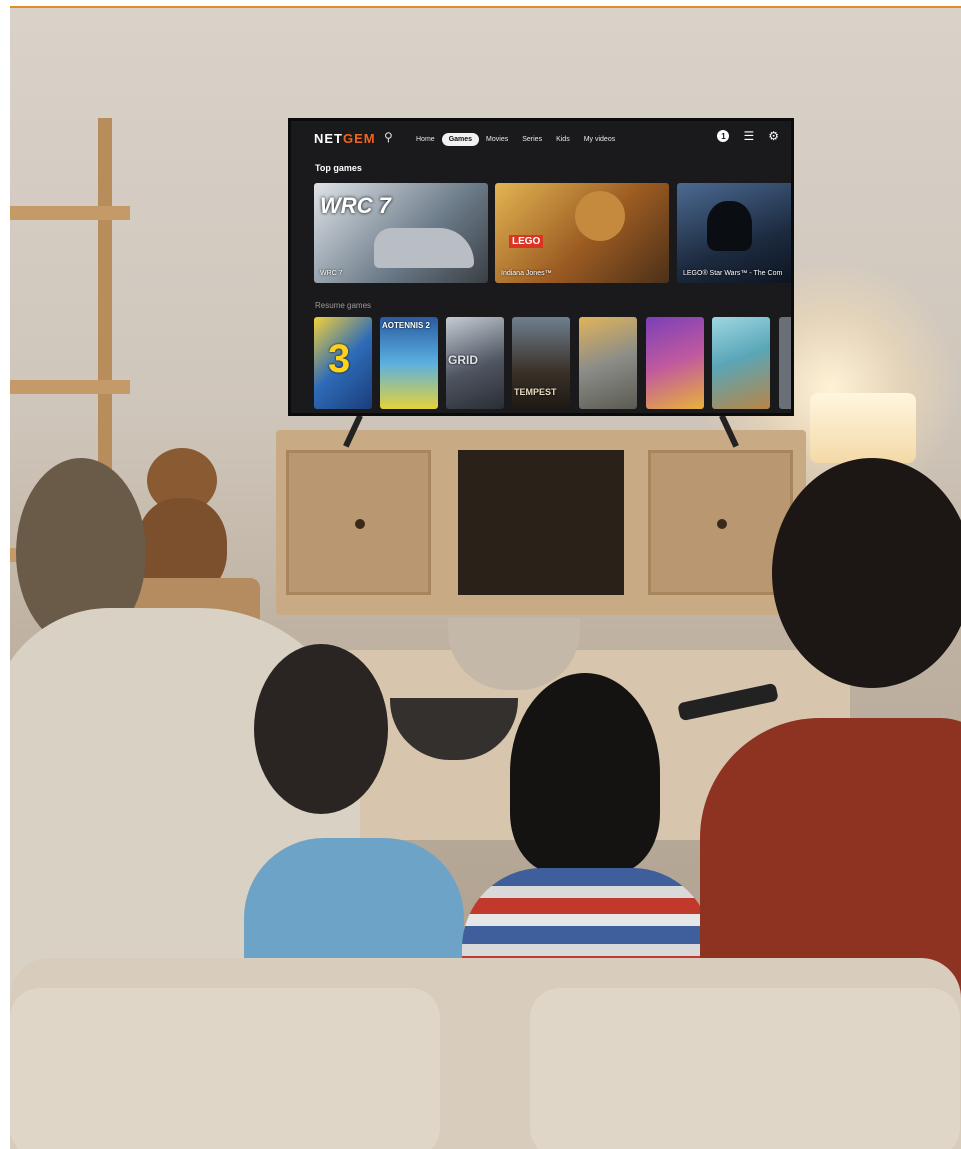 This screenshot has width=961, height=1149. What do you see at coordinates (409, 363) in the screenshot?
I see `resume-card: AOTENNIS 2` at bounding box center [409, 363].